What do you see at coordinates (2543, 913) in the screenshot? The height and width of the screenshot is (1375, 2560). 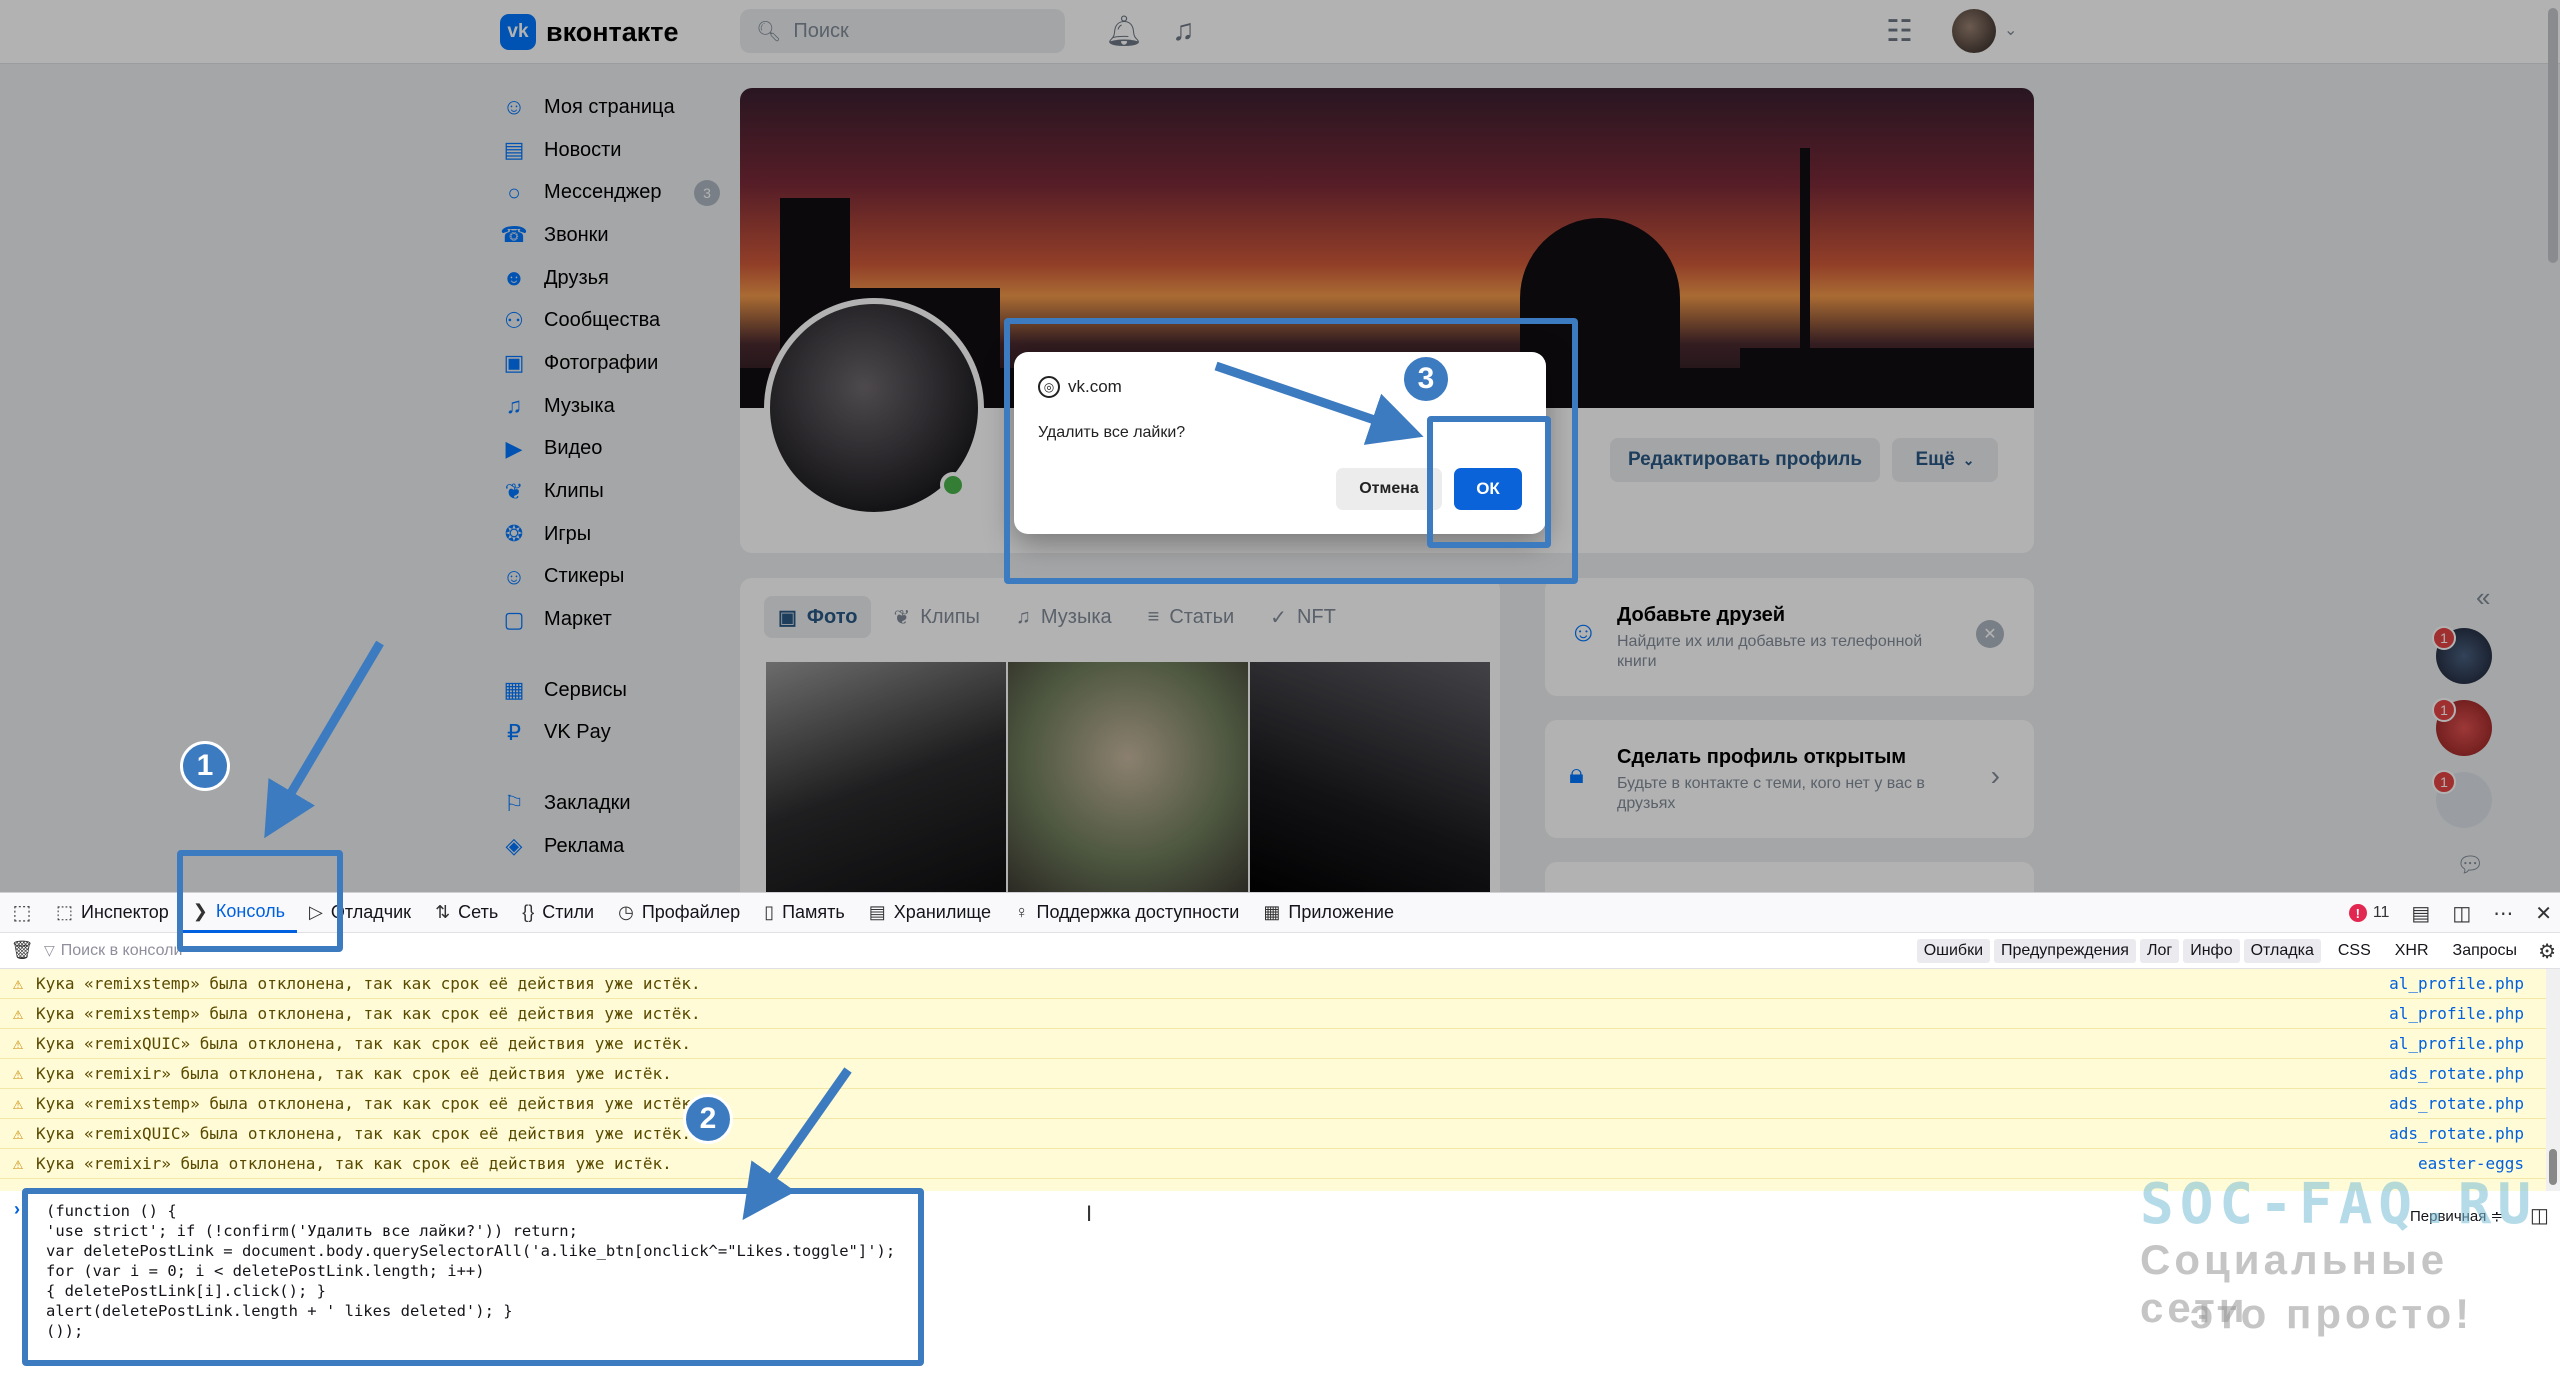 I see `close-icon: ✕` at bounding box center [2543, 913].